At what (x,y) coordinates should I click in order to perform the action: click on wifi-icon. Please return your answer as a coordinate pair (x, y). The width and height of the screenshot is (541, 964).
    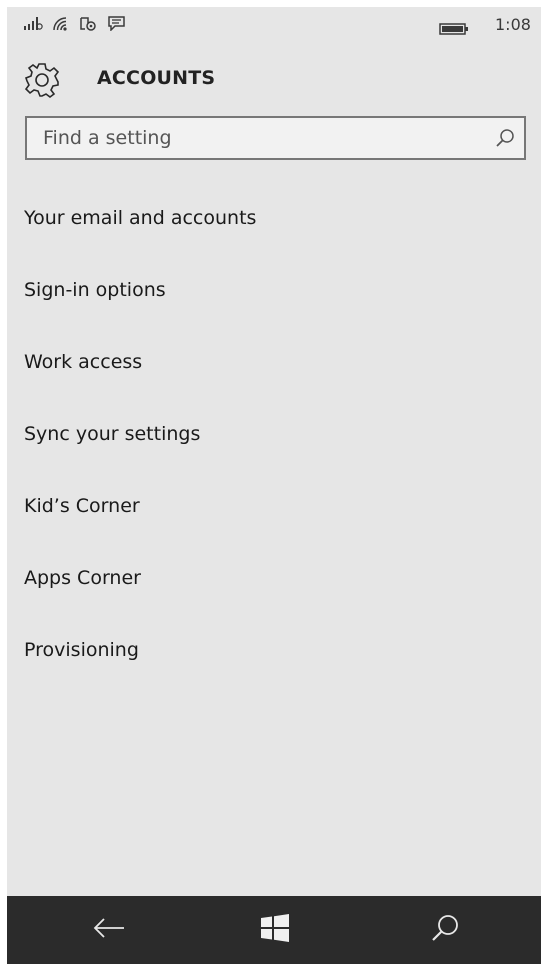
    Looking at the image, I should click on (61, 23).